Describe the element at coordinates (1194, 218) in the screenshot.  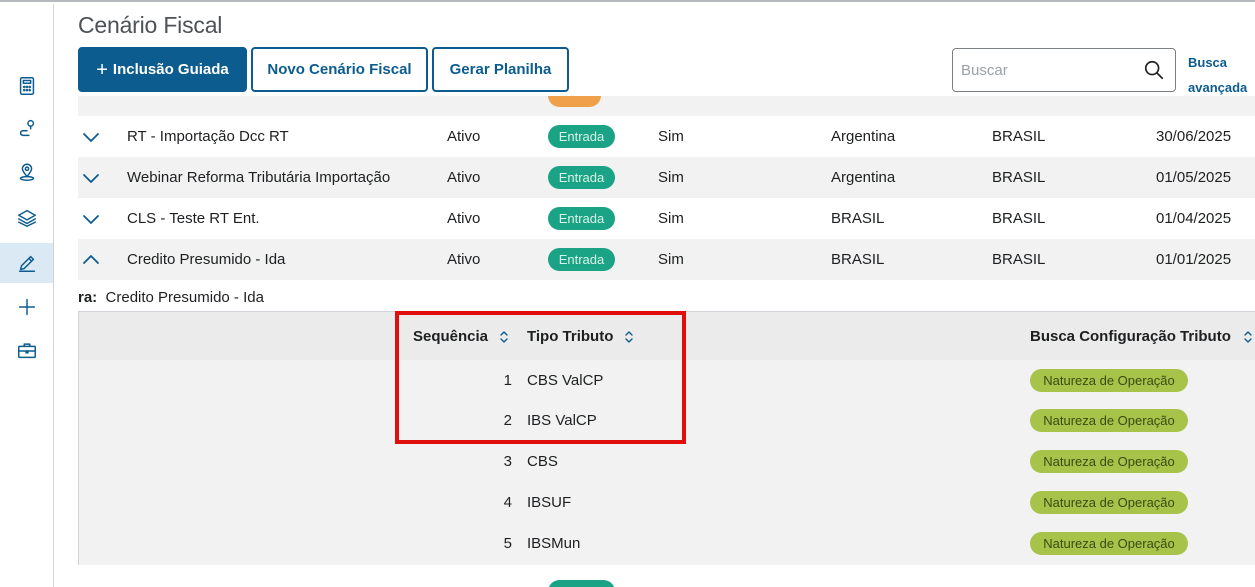
I see `cenario-data: 01/04/2025` at that location.